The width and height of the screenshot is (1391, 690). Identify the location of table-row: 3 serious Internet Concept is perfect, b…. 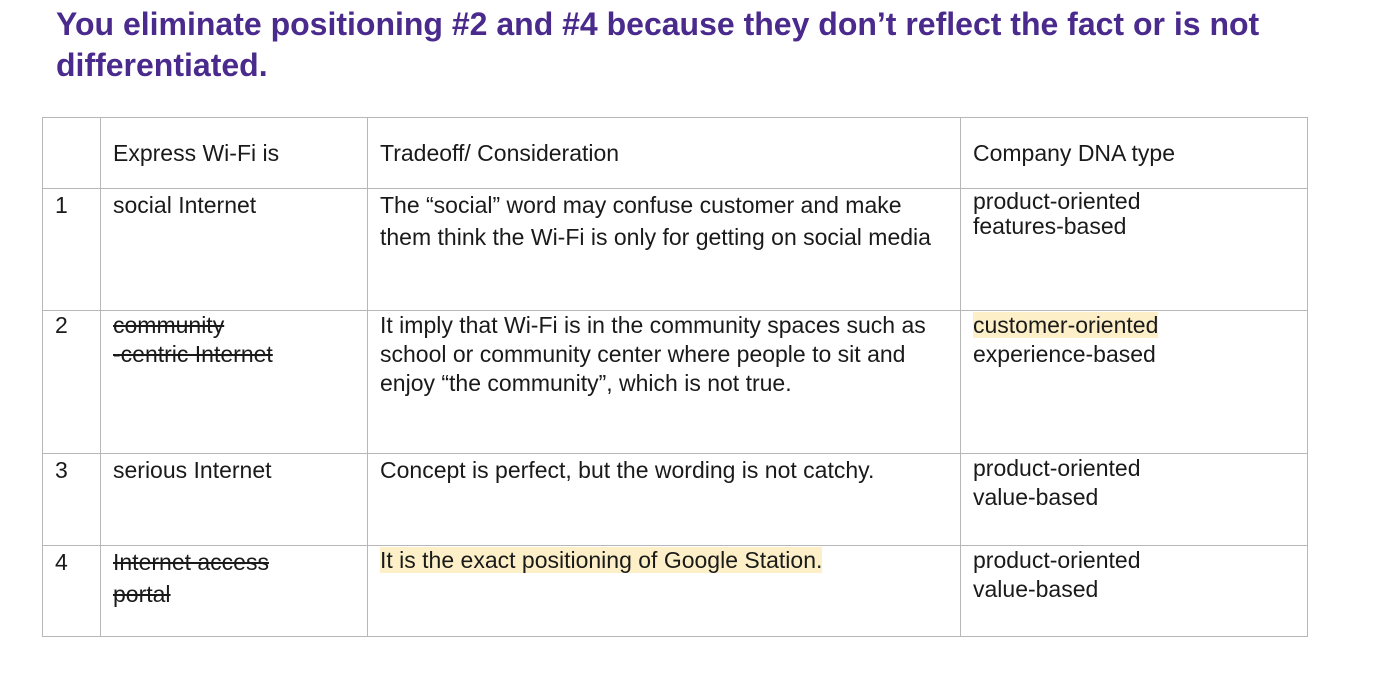
(675, 499).